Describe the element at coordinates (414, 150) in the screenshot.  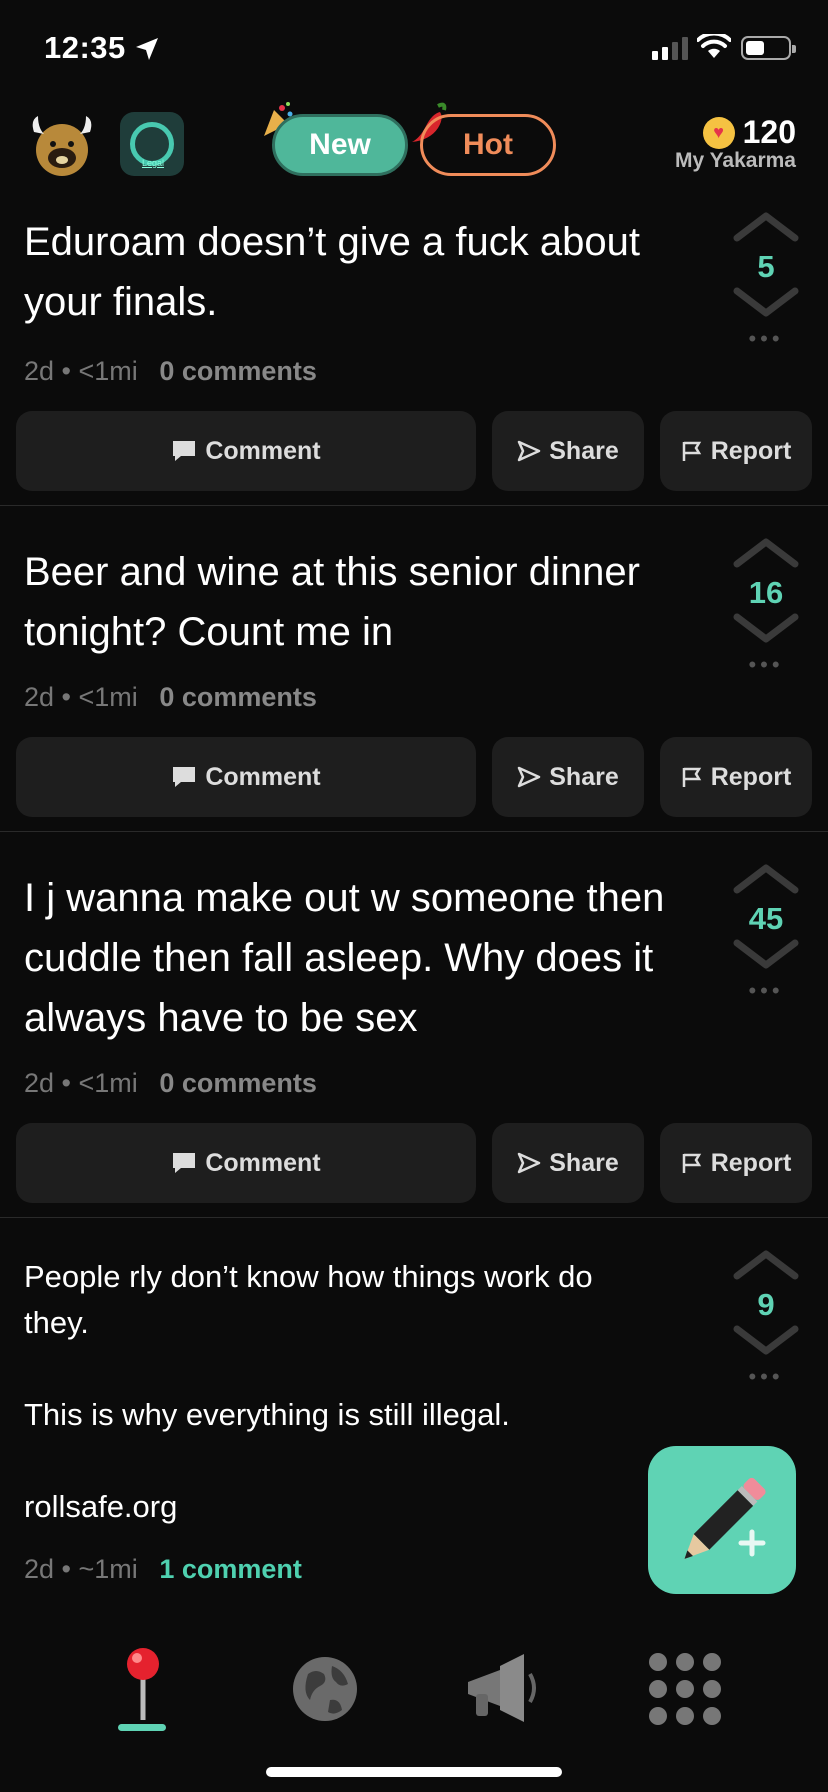
I see `header: Legal New Hot ♥ 120 My Yakarma` at that location.